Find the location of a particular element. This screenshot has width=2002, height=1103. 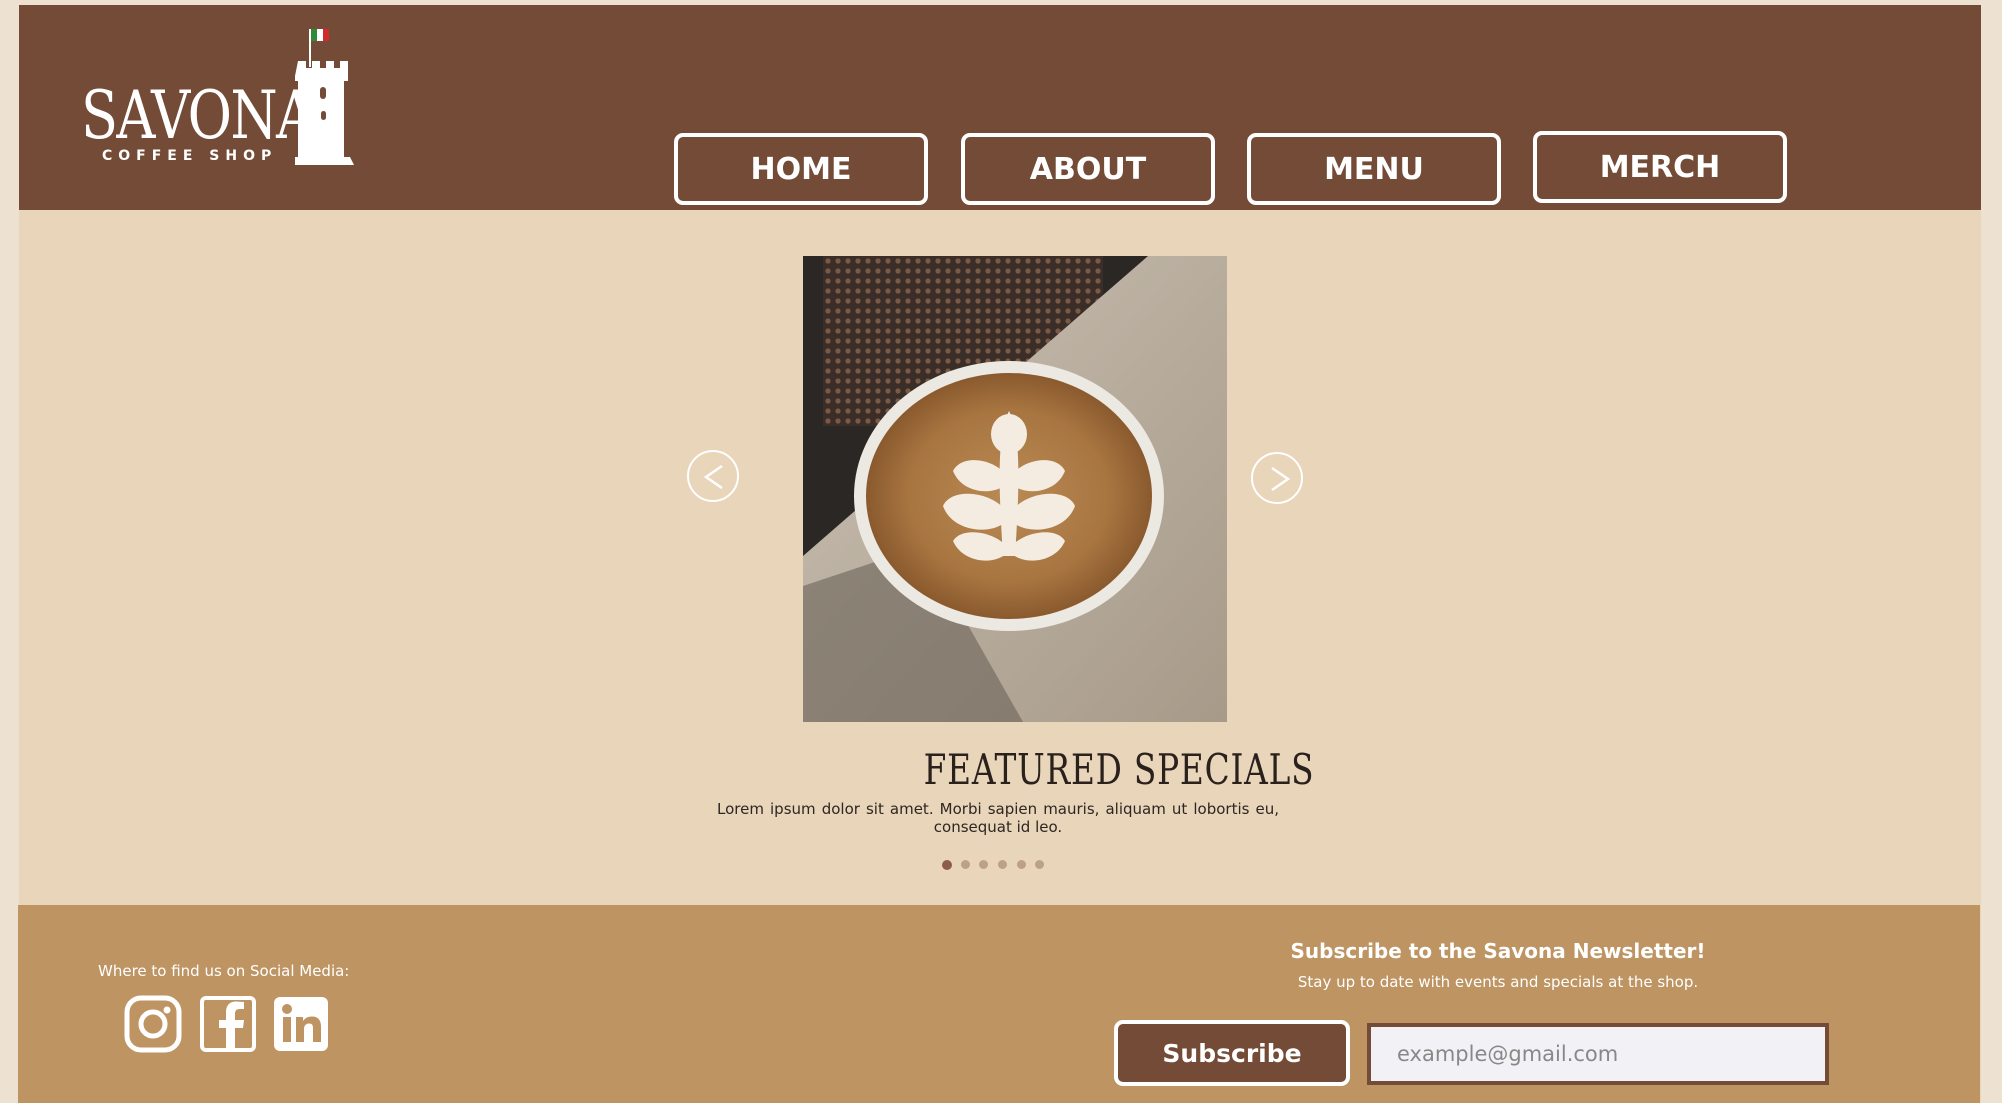

nav-about-button: ABOUT is located at coordinates (1088, 169).